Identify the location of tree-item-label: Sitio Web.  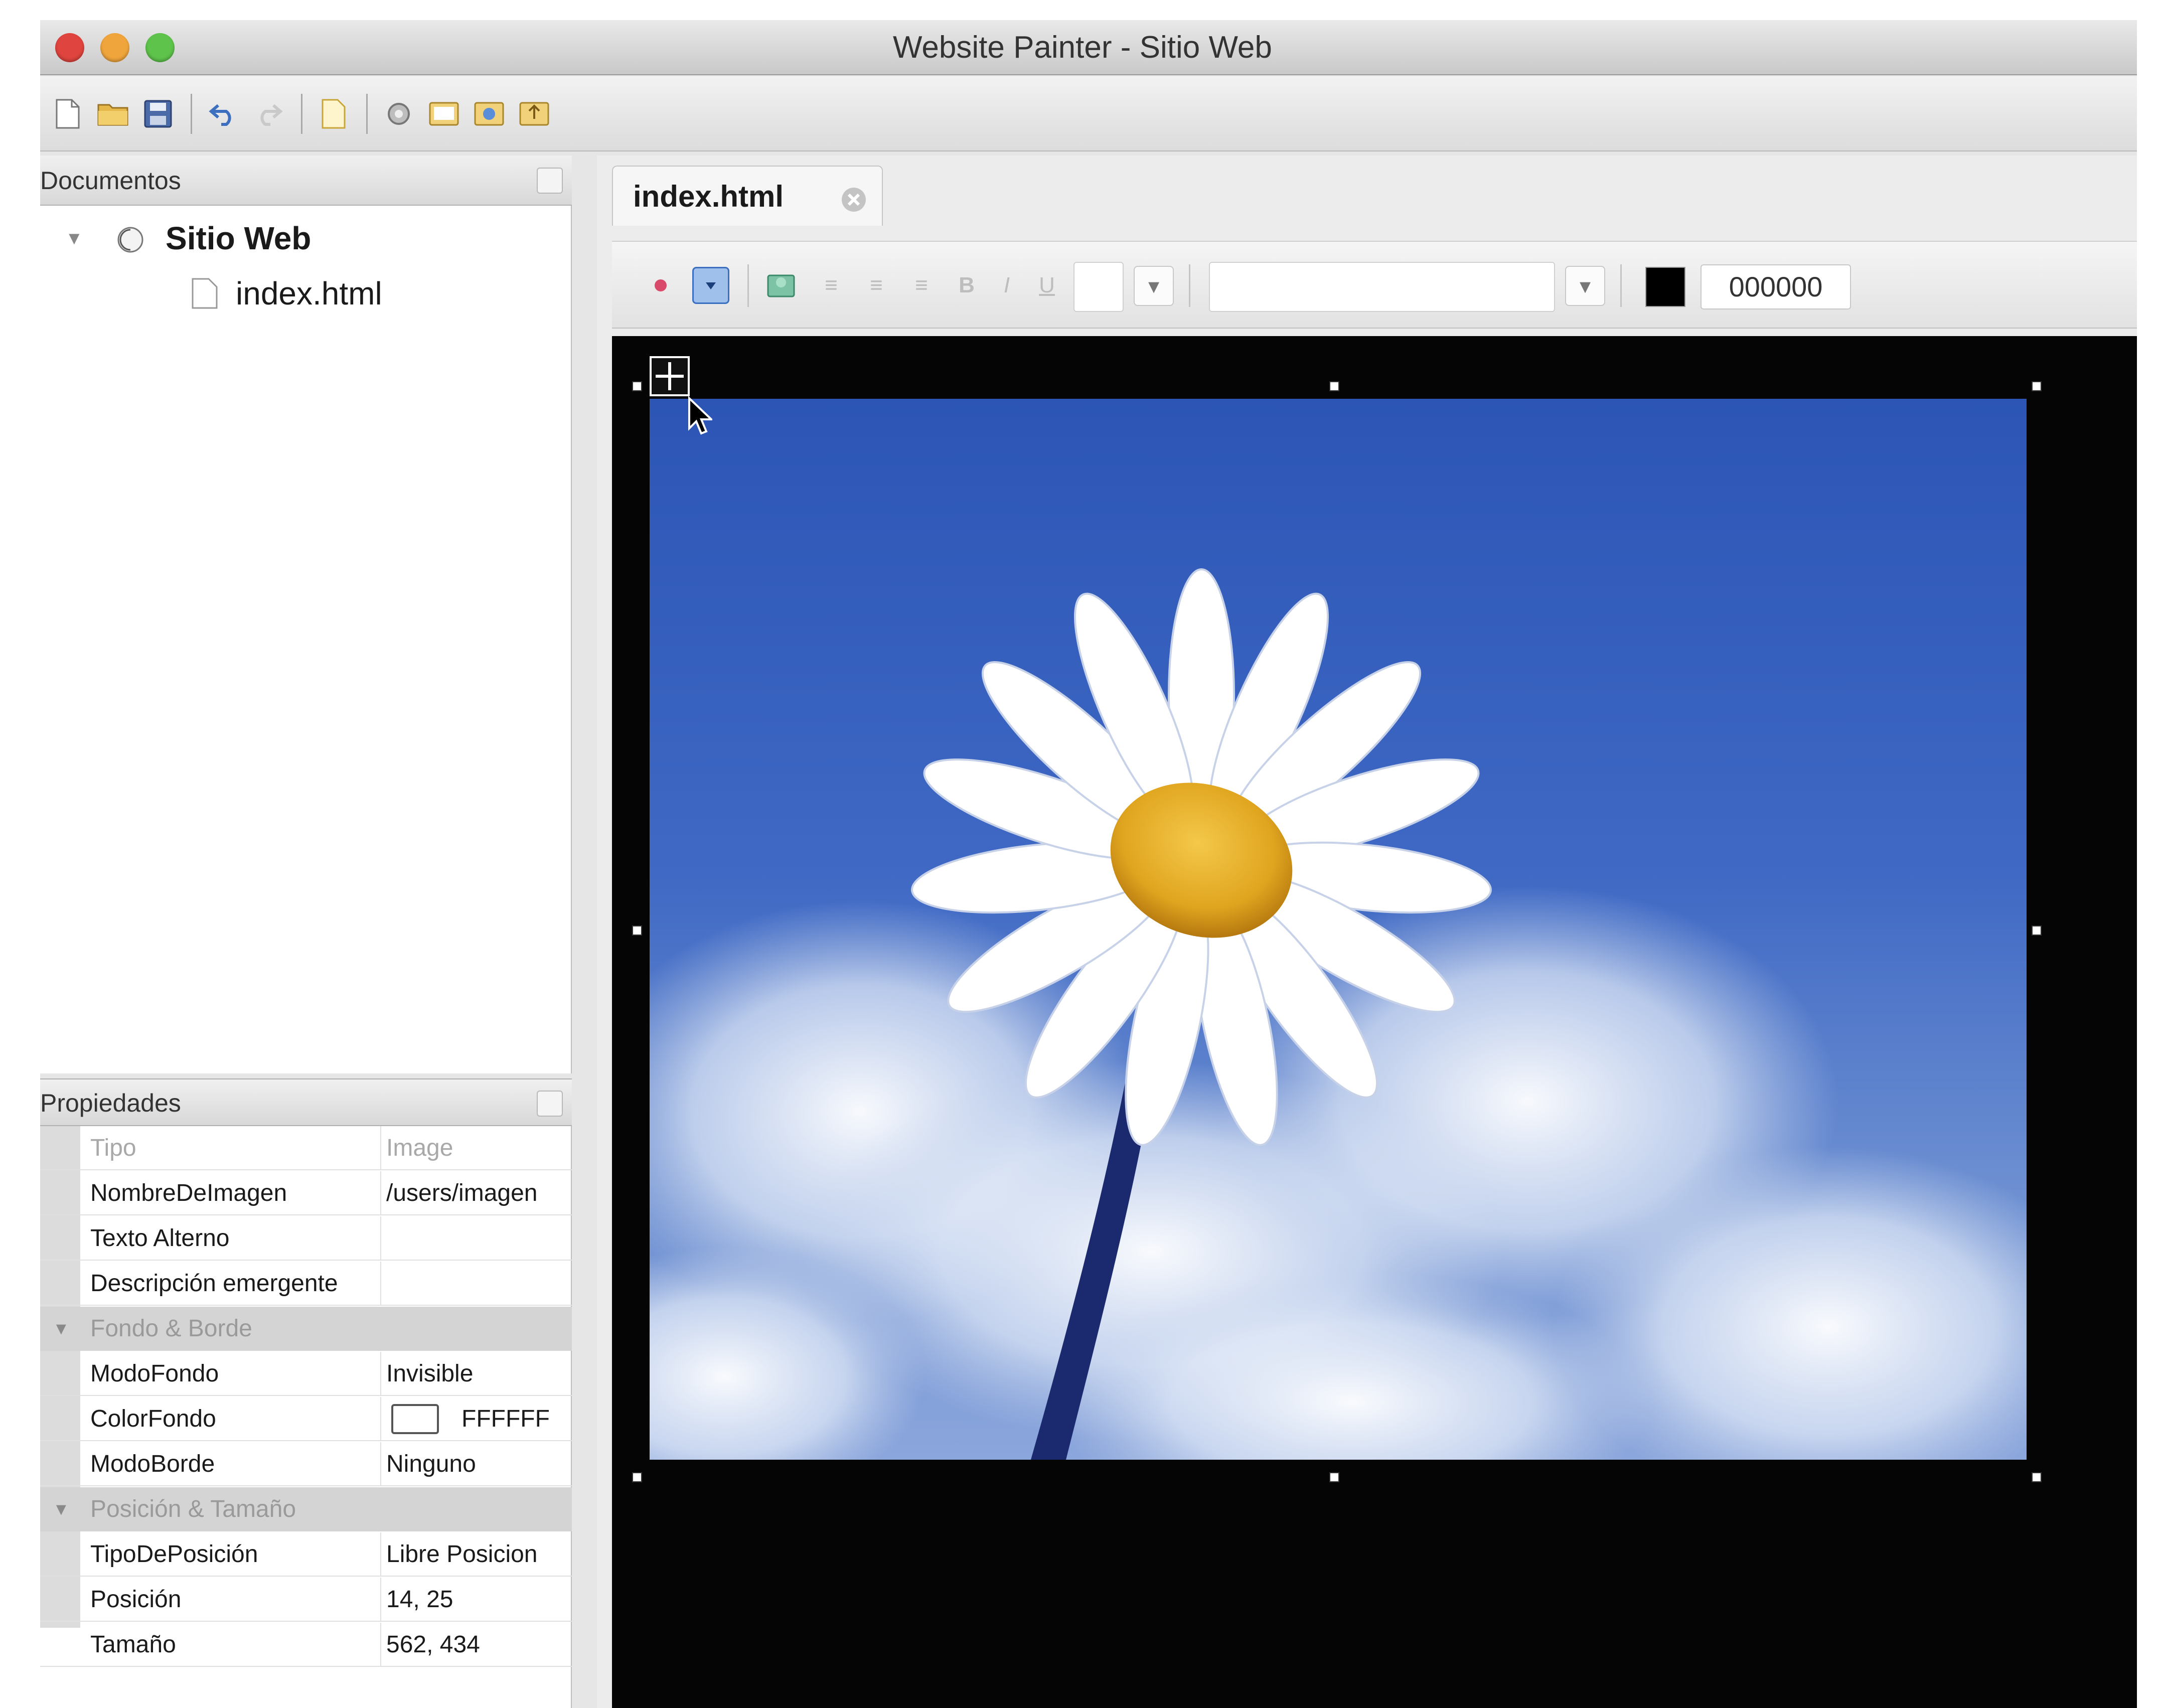
(239, 238).